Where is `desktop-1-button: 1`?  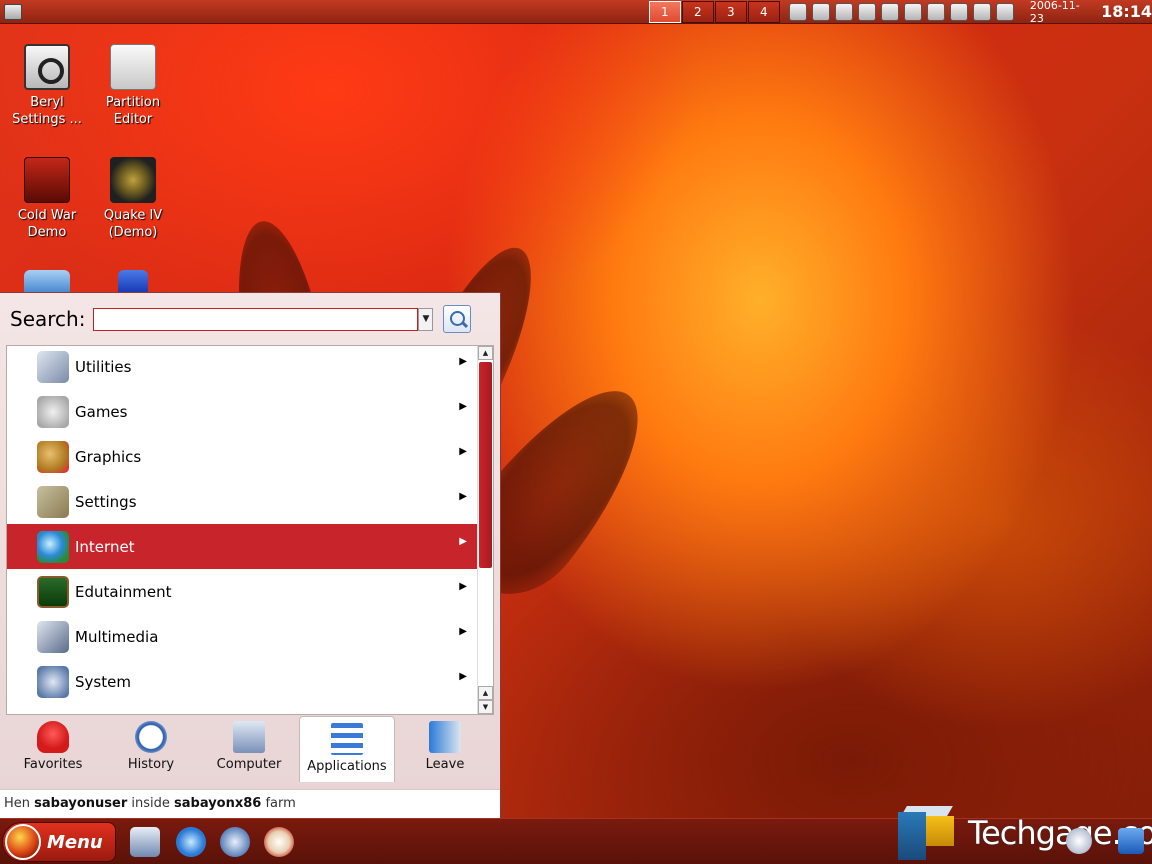
desktop-1-button: 1 is located at coordinates (664, 11).